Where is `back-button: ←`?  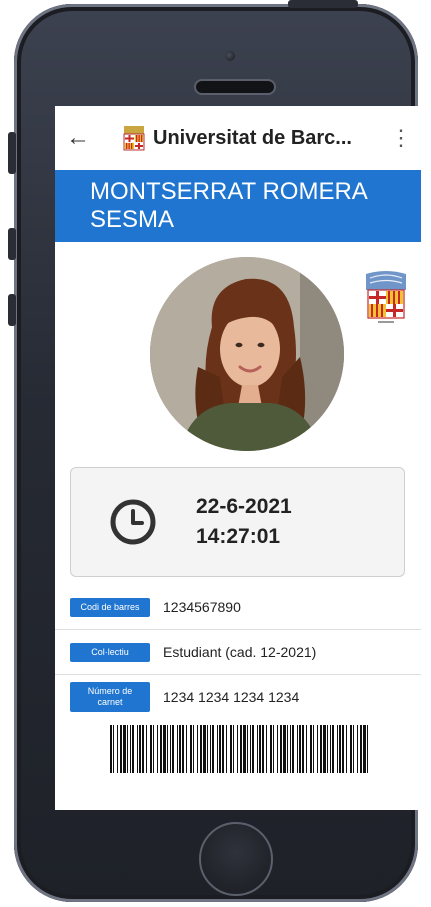
back-button: ← is located at coordinates (78, 138).